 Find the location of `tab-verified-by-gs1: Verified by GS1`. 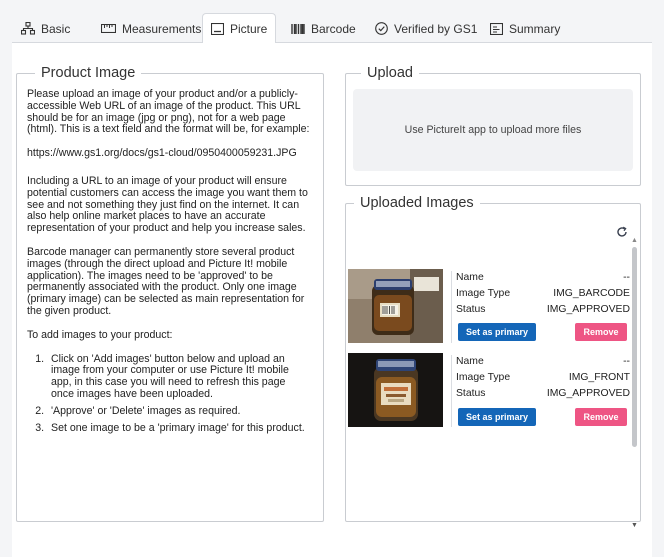

tab-verified-by-gs1: Verified by GS1 is located at coordinates (426, 28).